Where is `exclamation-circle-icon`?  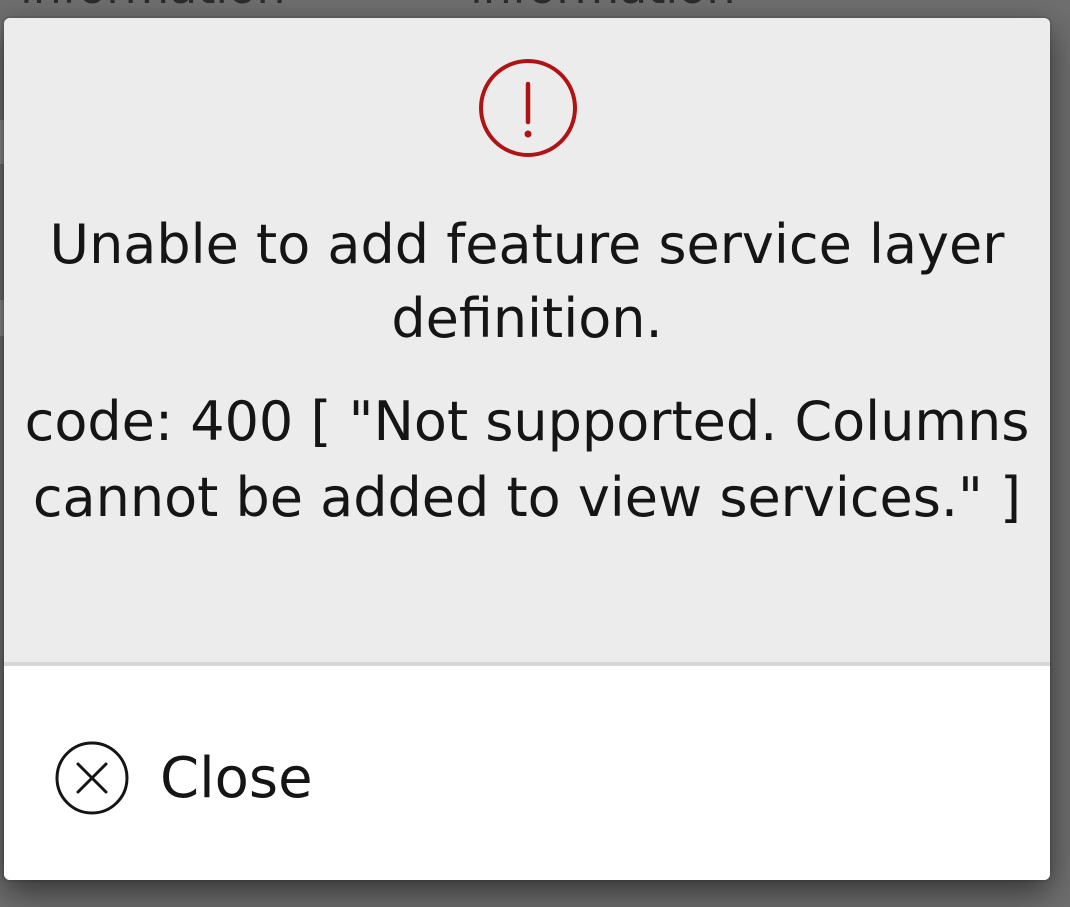
exclamation-circle-icon is located at coordinates (528, 108).